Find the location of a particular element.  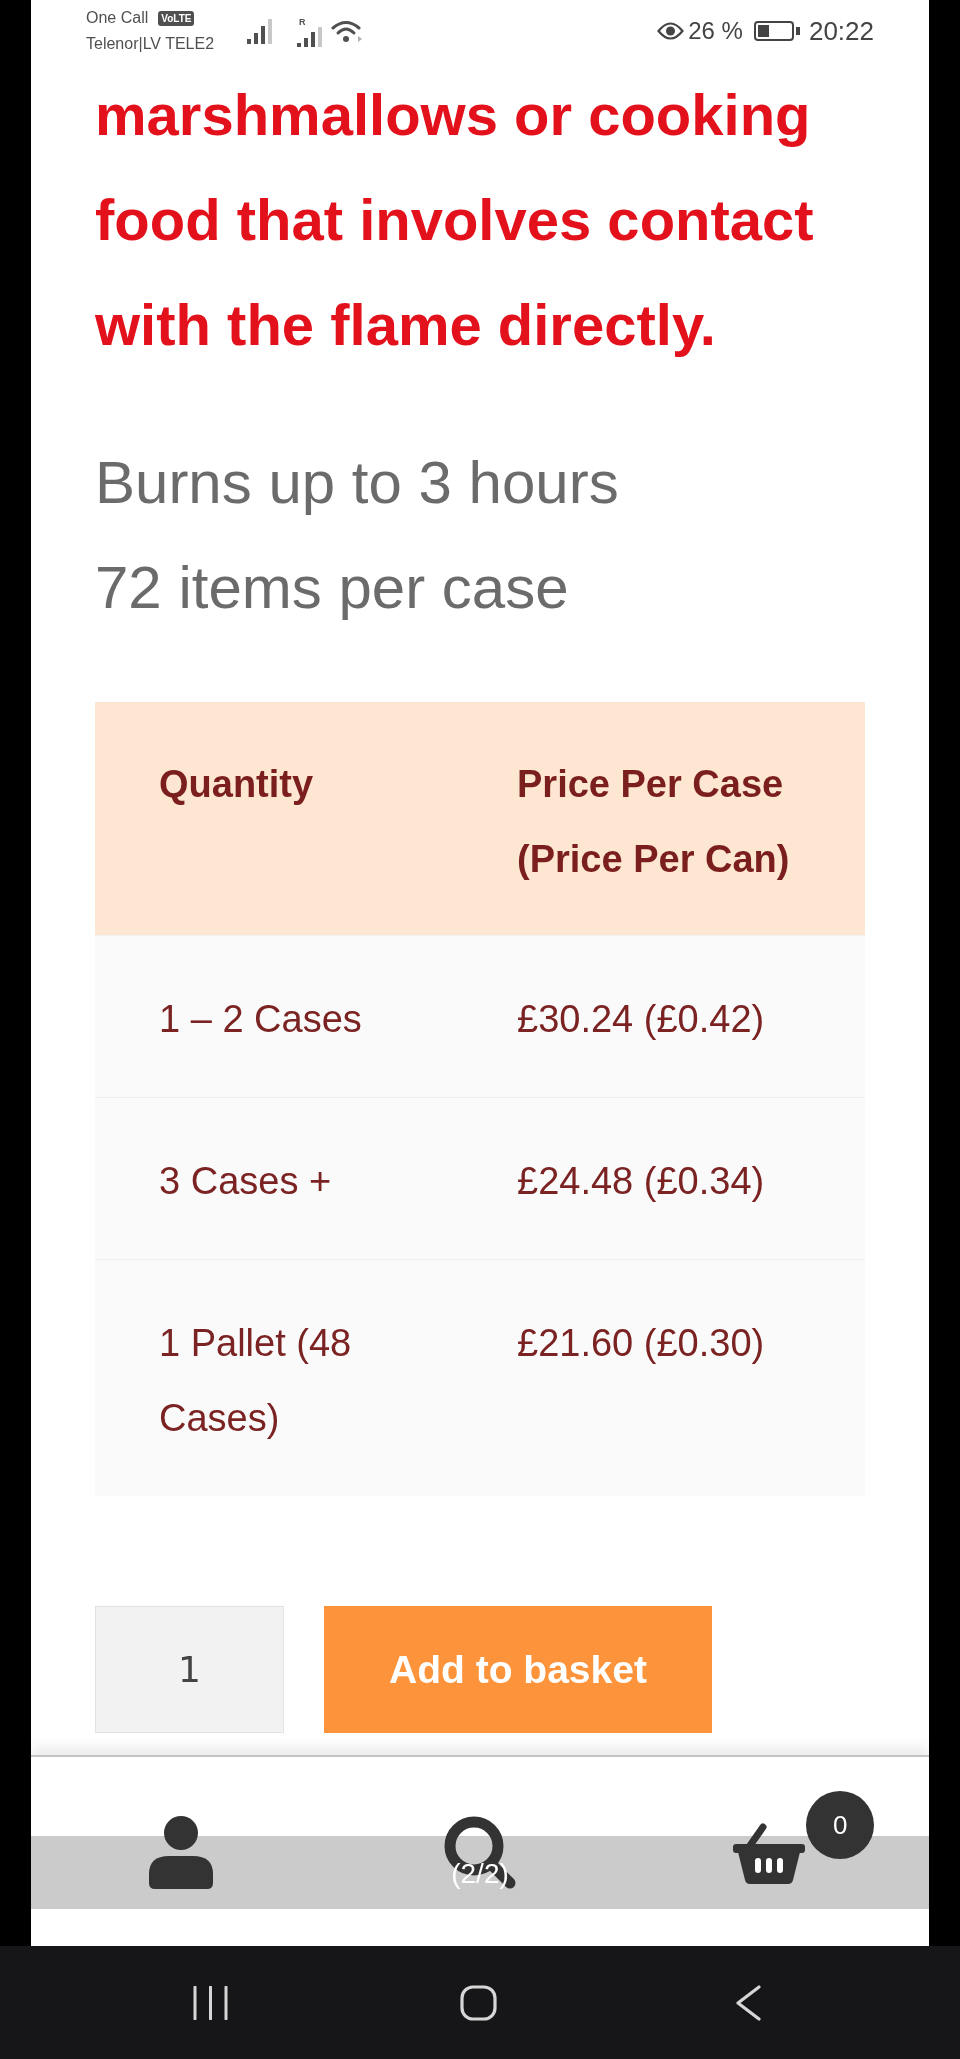

carrier-name: Telenor|LV TELE2 is located at coordinates (151, 44).